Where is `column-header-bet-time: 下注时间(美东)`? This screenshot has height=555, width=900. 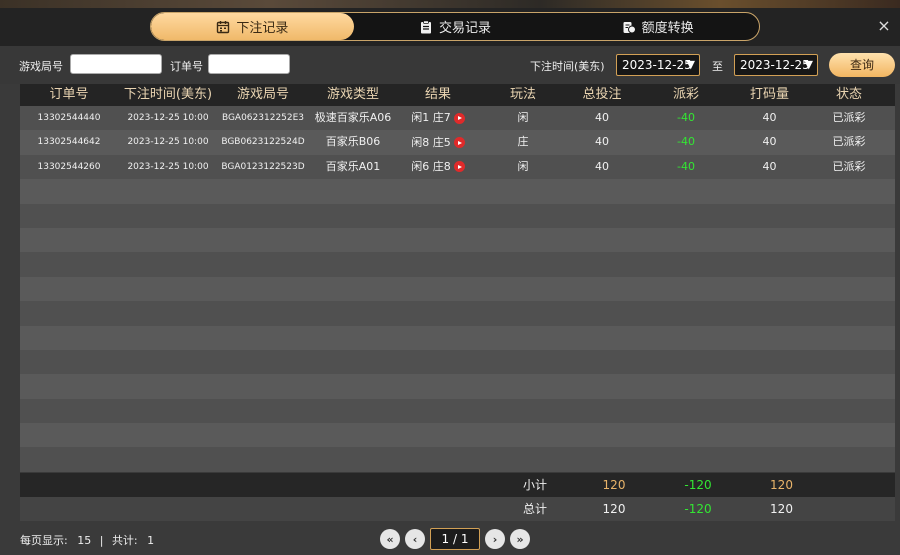
column-header-bet-time: 下注时间(美东) is located at coordinates (168, 94).